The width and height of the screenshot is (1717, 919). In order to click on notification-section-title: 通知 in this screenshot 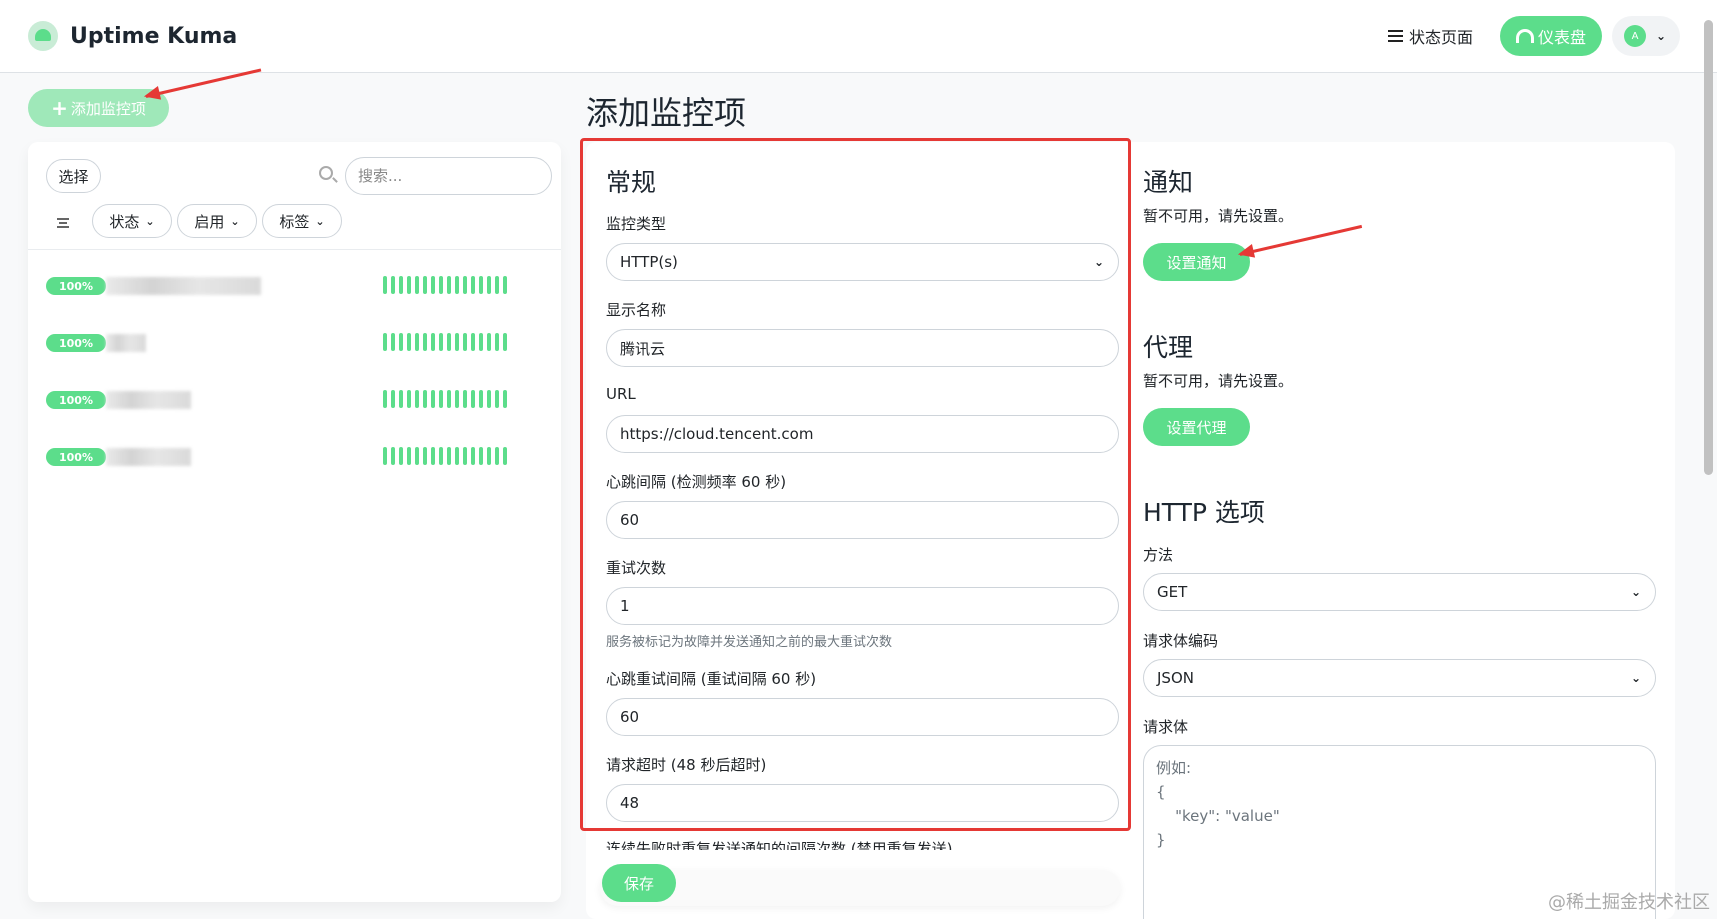, I will do `click(1168, 182)`.